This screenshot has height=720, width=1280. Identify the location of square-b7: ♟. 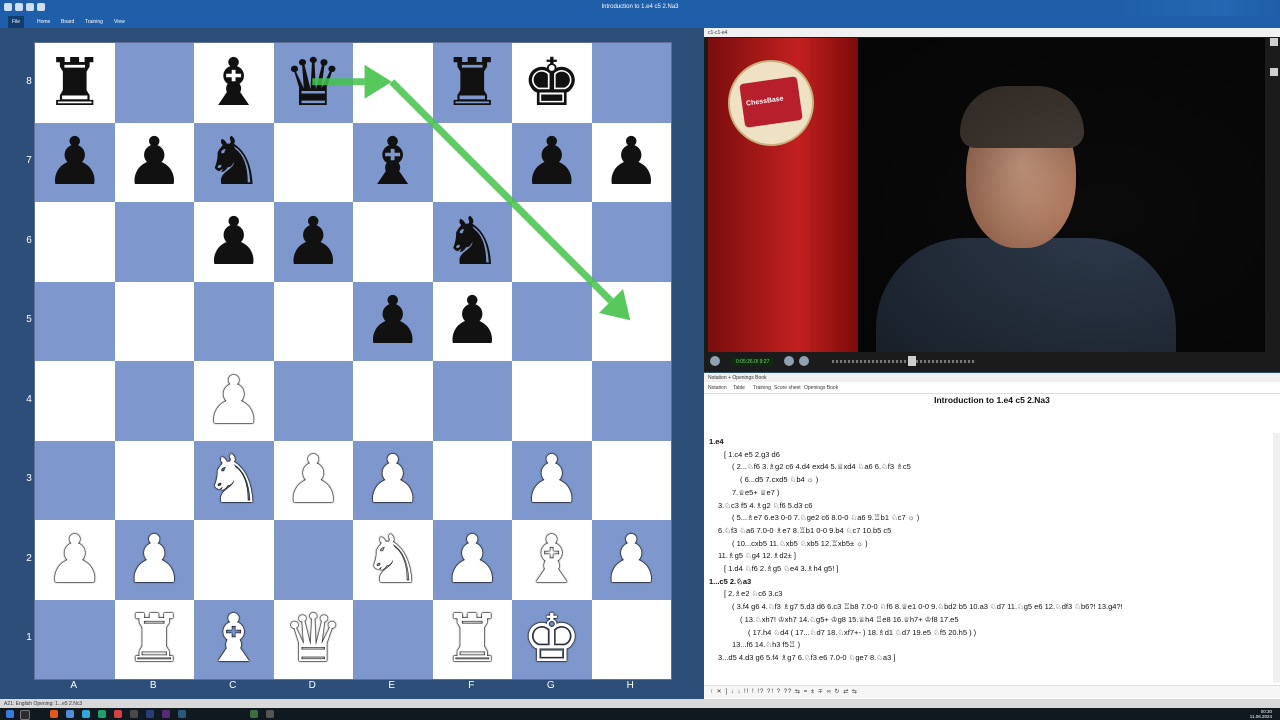
(154, 162).